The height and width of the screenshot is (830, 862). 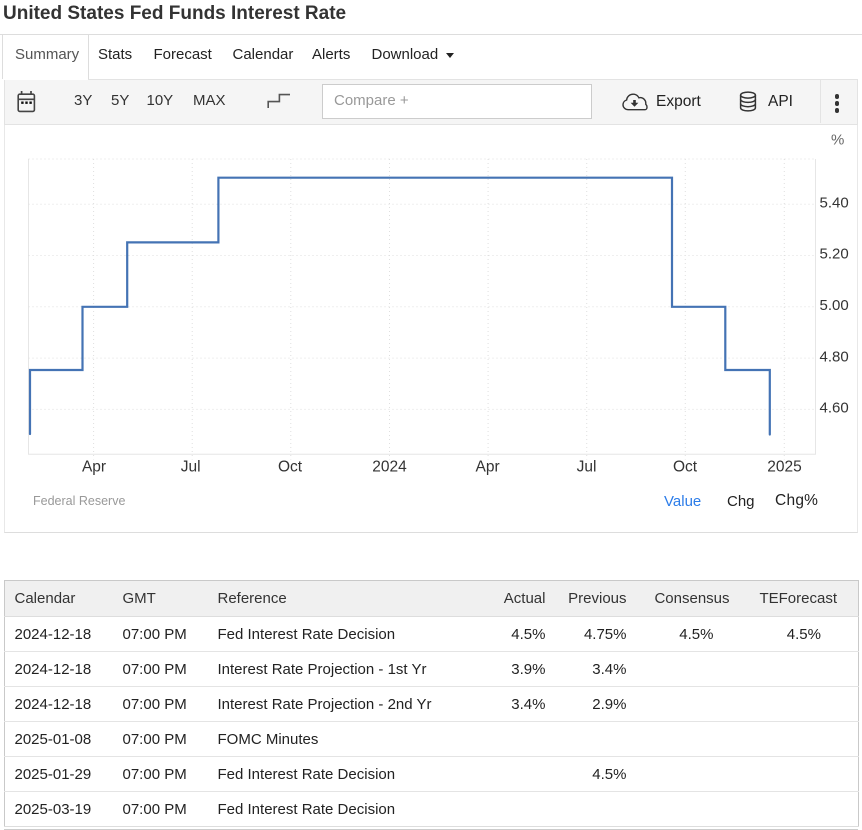 What do you see at coordinates (784, 467) in the screenshot?
I see `svg-text: 2025` at bounding box center [784, 467].